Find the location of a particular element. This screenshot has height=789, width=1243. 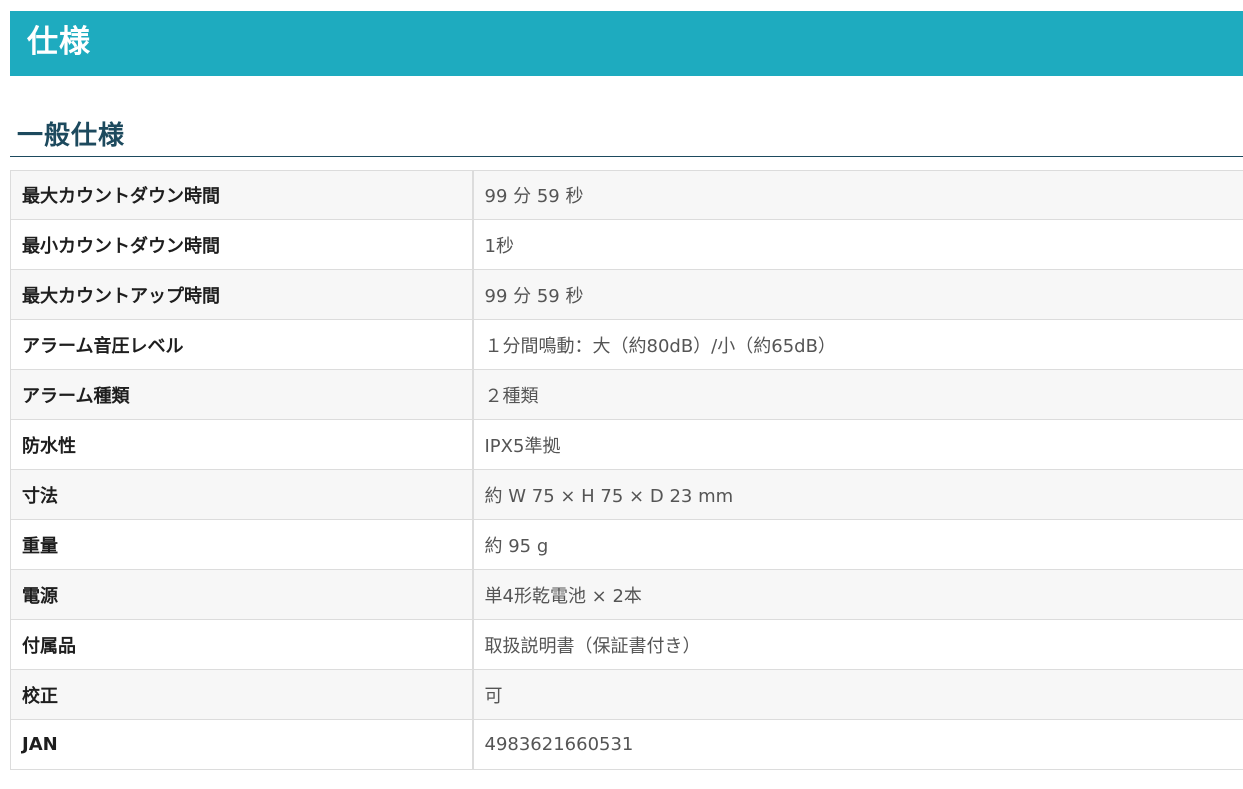

spec-label: アラーム音圧レベル is located at coordinates (242, 344).